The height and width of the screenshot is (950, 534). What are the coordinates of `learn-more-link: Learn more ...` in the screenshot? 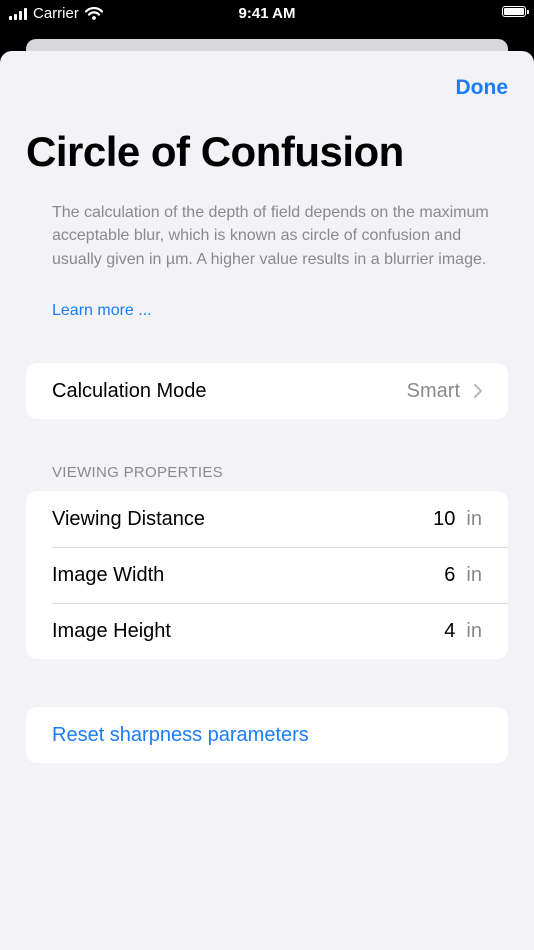 It's located at (102, 311).